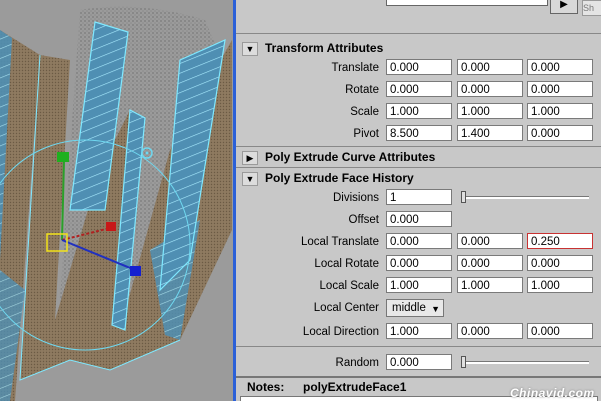 This screenshot has width=601, height=401. I want to click on attr-row-divisions: Divisions 1, so click(418, 198).